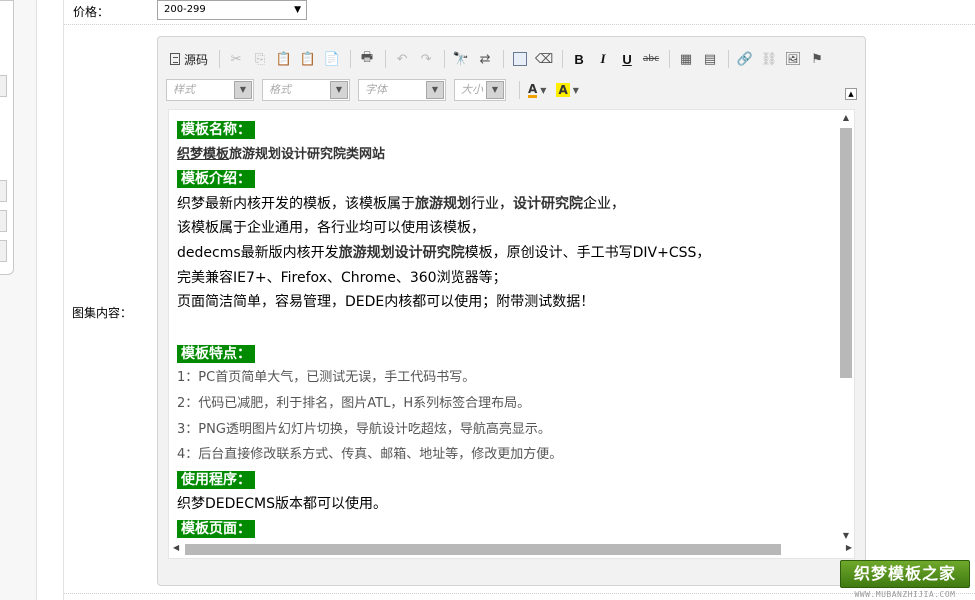 The image size is (975, 600). I want to click on image-icon: 🖼, so click(793, 59).